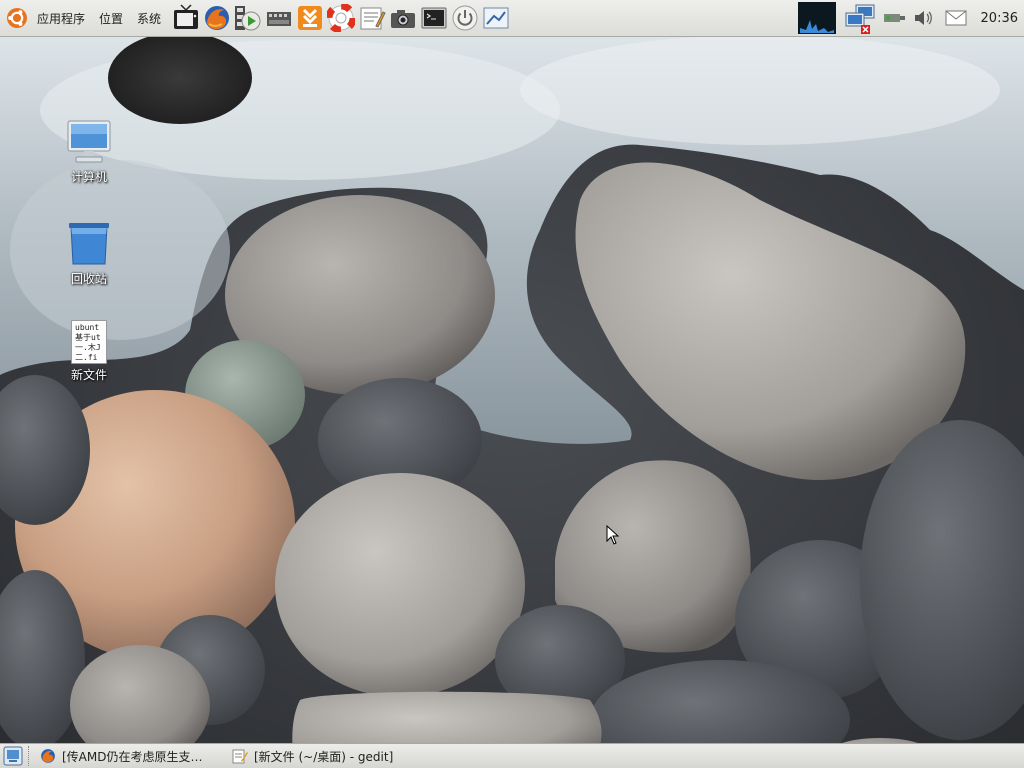 The height and width of the screenshot is (768, 1024). What do you see at coordinates (512, 18) in the screenshot?
I see `top-panel: 应用程序 位置 系统 20:36` at bounding box center [512, 18].